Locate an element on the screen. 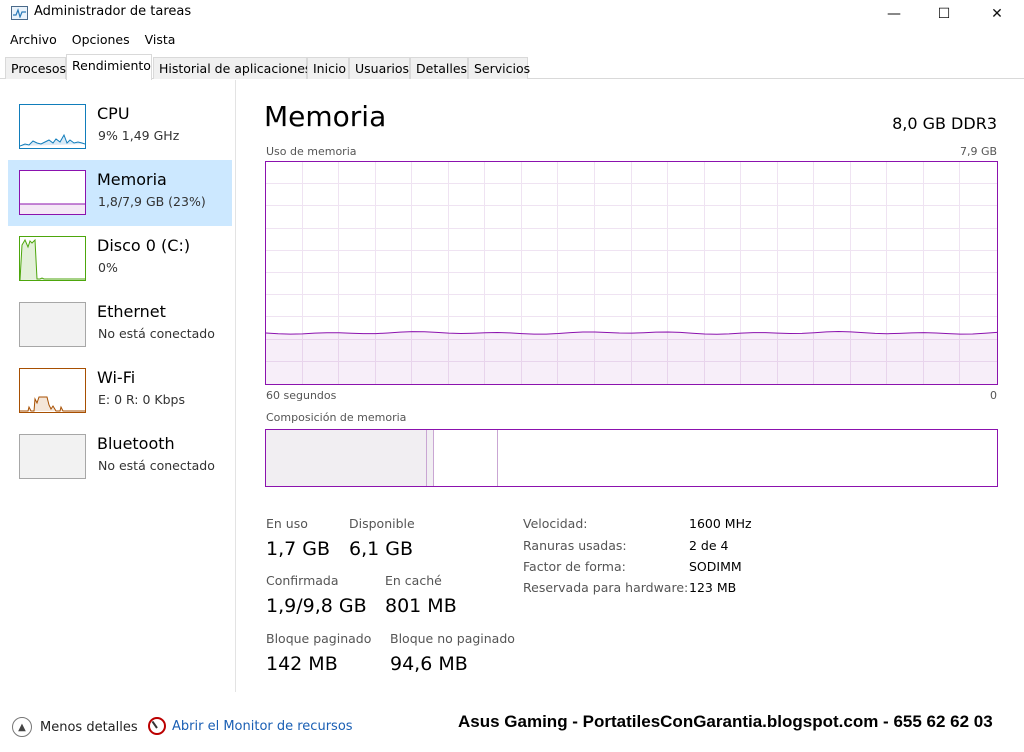  title-bar: Administrador de tareas — ☐ ✕ is located at coordinates (512, 14).